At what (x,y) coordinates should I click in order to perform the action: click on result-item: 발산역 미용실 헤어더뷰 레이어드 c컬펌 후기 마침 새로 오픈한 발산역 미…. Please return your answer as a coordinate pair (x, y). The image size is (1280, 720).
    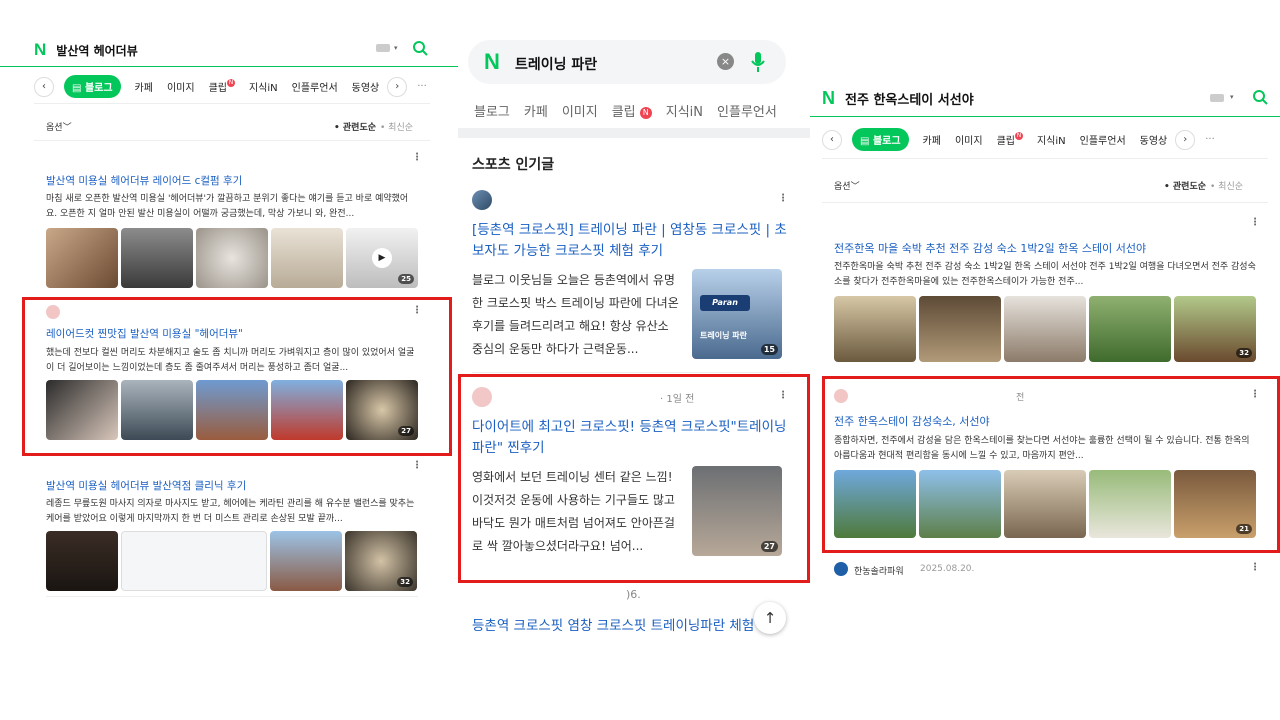
    Looking at the image, I should click on (232, 230).